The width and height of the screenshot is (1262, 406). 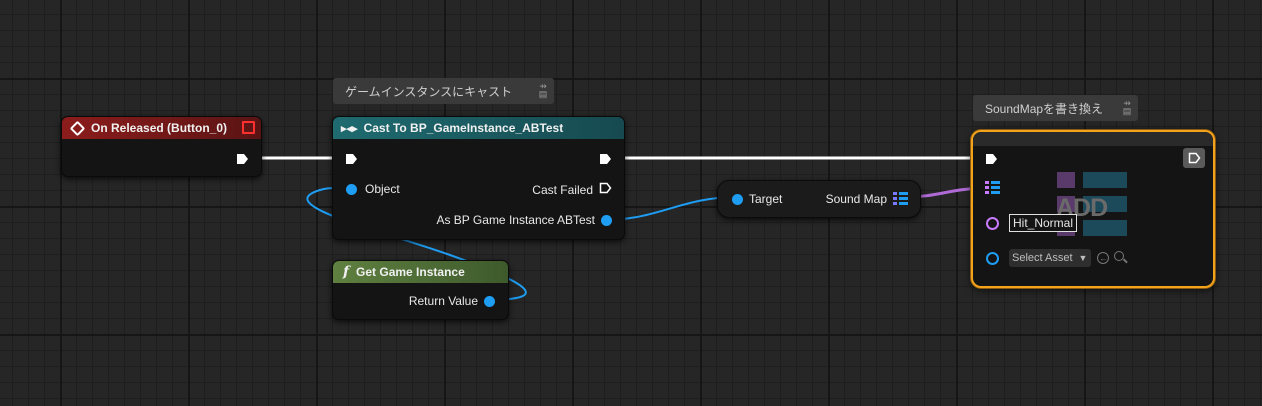 I want to click on event-node-header: On Released (Button_0), so click(x=161, y=128).